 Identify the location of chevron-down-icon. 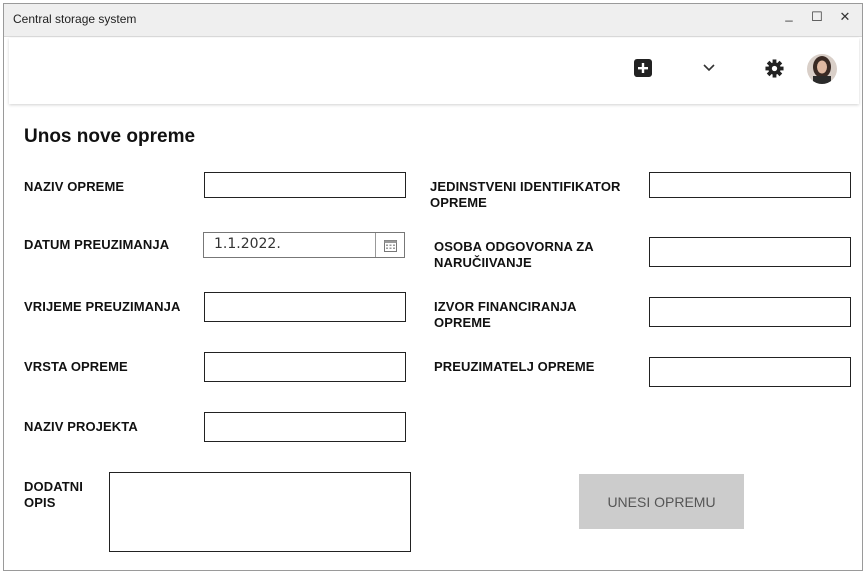
(709, 68).